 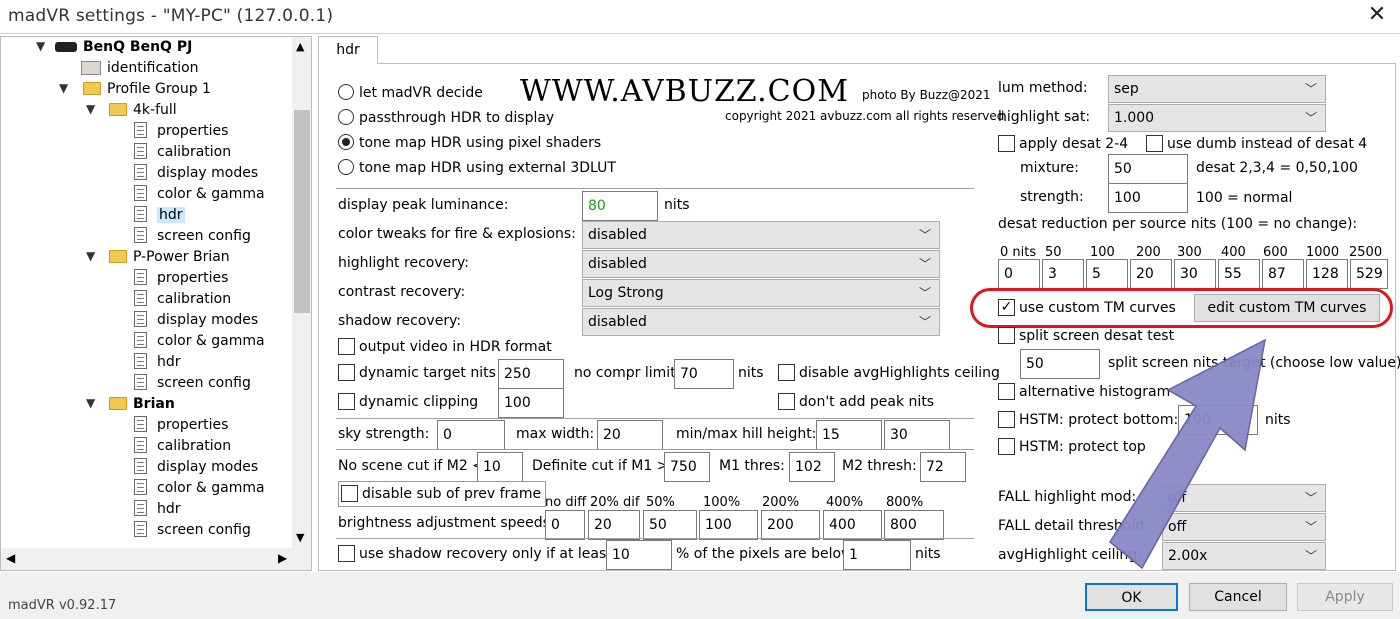 What do you see at coordinates (655, 188) in the screenshot?
I see `divider` at bounding box center [655, 188].